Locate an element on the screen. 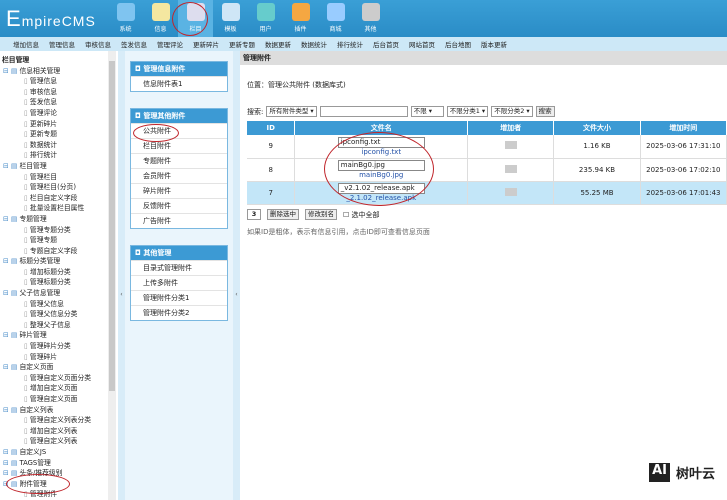  tree-item: TAGS管理 is located at coordinates (59, 463).